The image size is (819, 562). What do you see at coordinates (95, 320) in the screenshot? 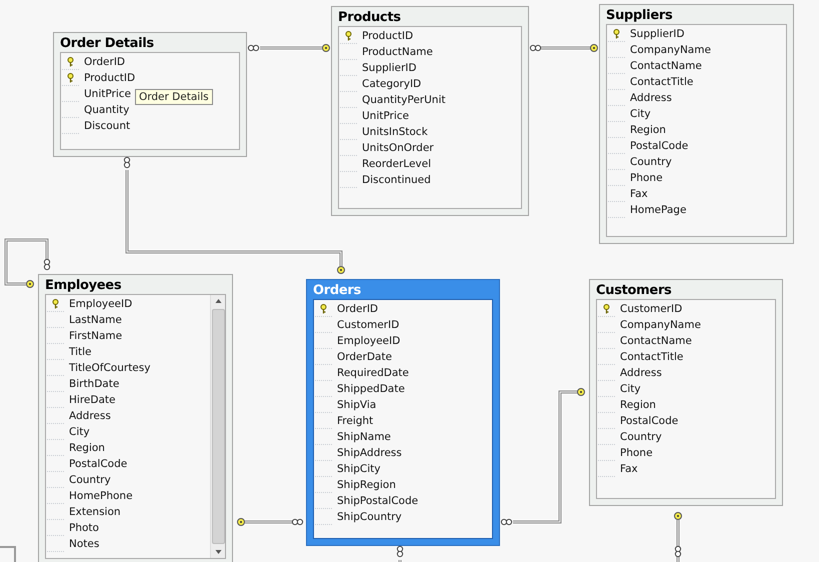
I see `column-name: LastName` at bounding box center [95, 320].